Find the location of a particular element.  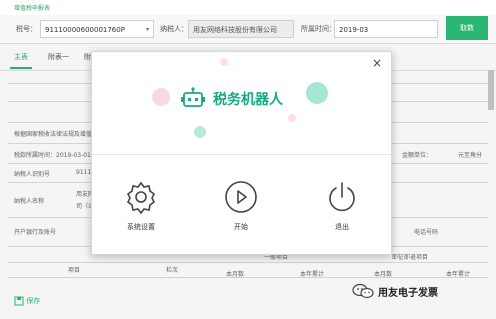

divider is located at coordinates (241, 154).